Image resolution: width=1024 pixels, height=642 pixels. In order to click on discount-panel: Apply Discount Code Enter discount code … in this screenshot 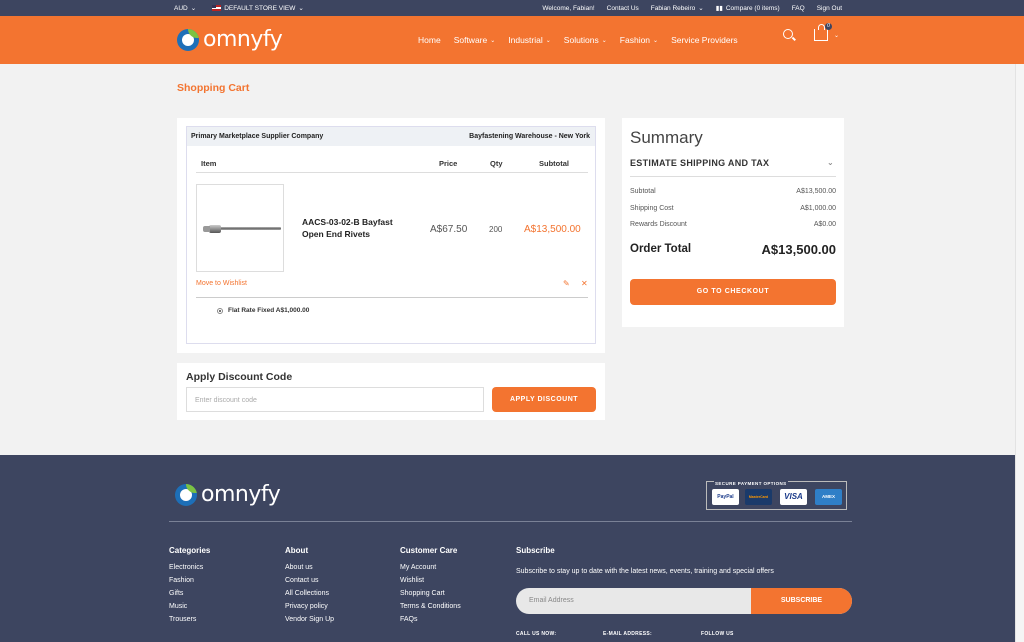, I will do `click(391, 391)`.